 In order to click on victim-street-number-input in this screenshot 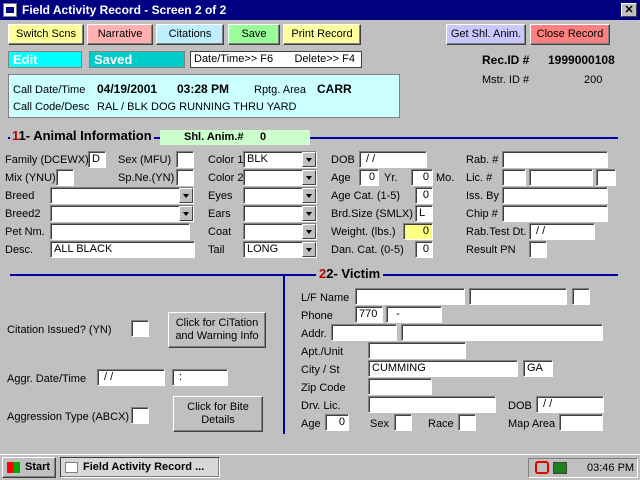, I will do `click(364, 332)`.